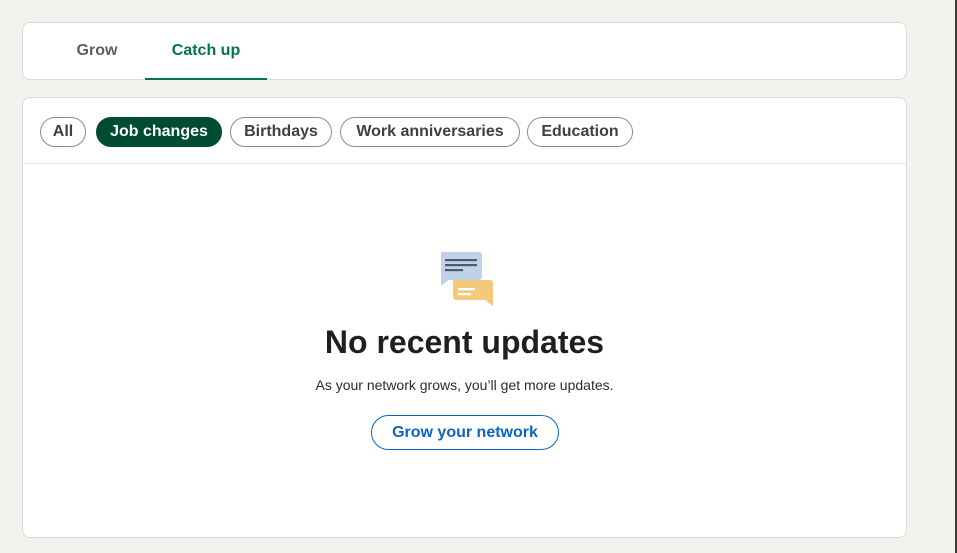 The width and height of the screenshot is (957, 553). Describe the element at coordinates (430, 132) in the screenshot. I see `filter-pill-work-anniversaries: Work anniversaries` at that location.